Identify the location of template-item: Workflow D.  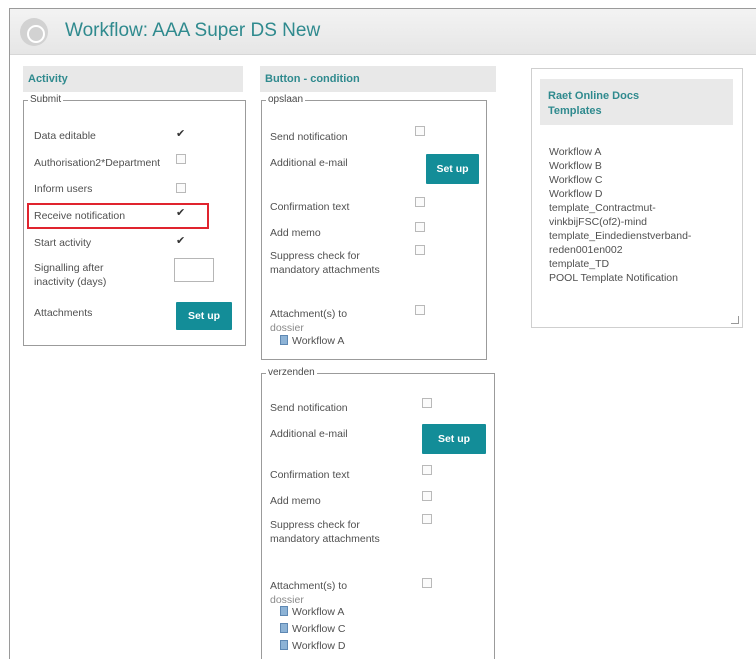
(575, 194).